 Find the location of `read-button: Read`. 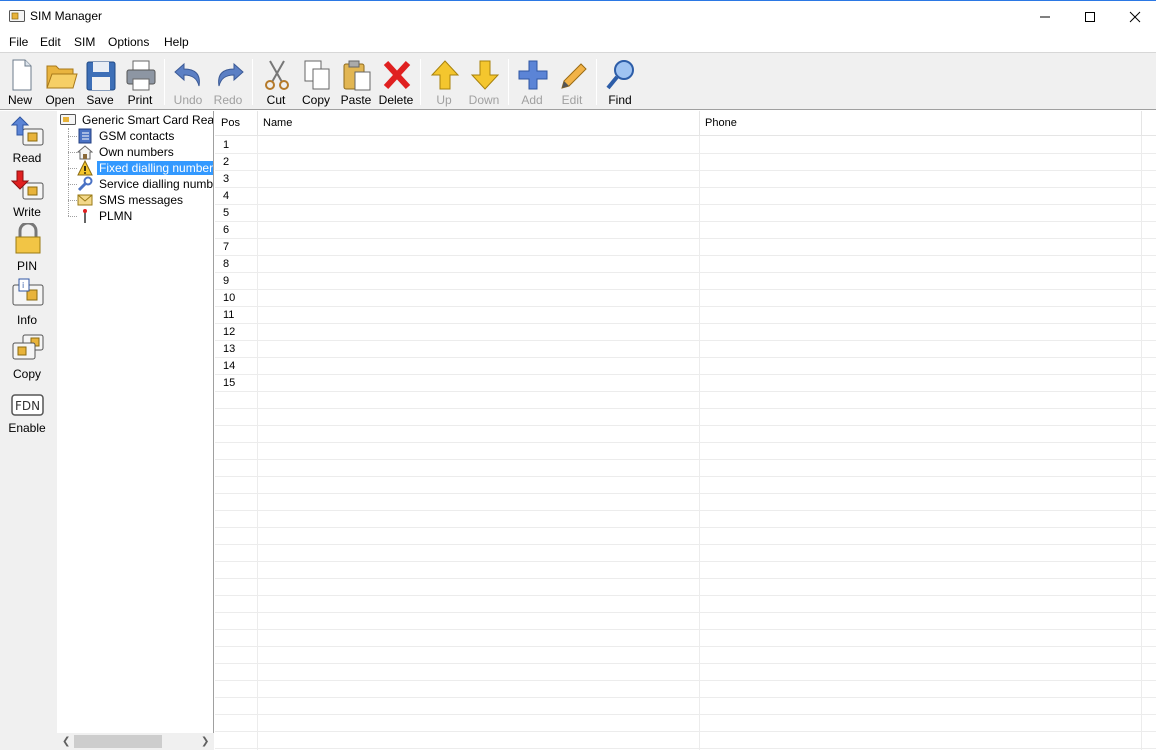

read-button: Read is located at coordinates (27, 140).